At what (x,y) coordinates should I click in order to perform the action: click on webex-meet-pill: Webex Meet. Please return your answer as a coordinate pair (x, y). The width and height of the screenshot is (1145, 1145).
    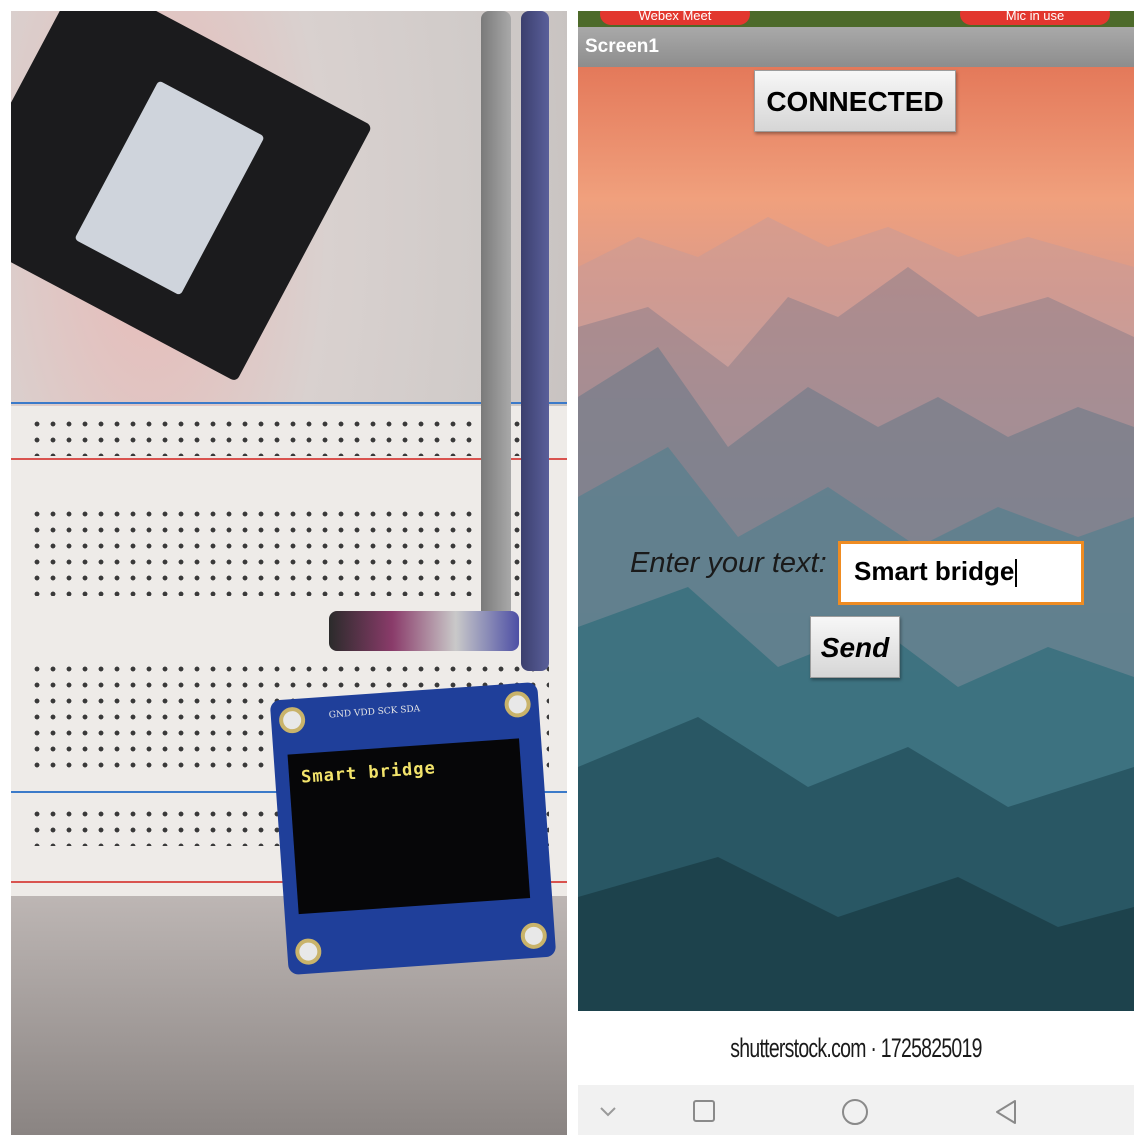
    Looking at the image, I should click on (675, 18).